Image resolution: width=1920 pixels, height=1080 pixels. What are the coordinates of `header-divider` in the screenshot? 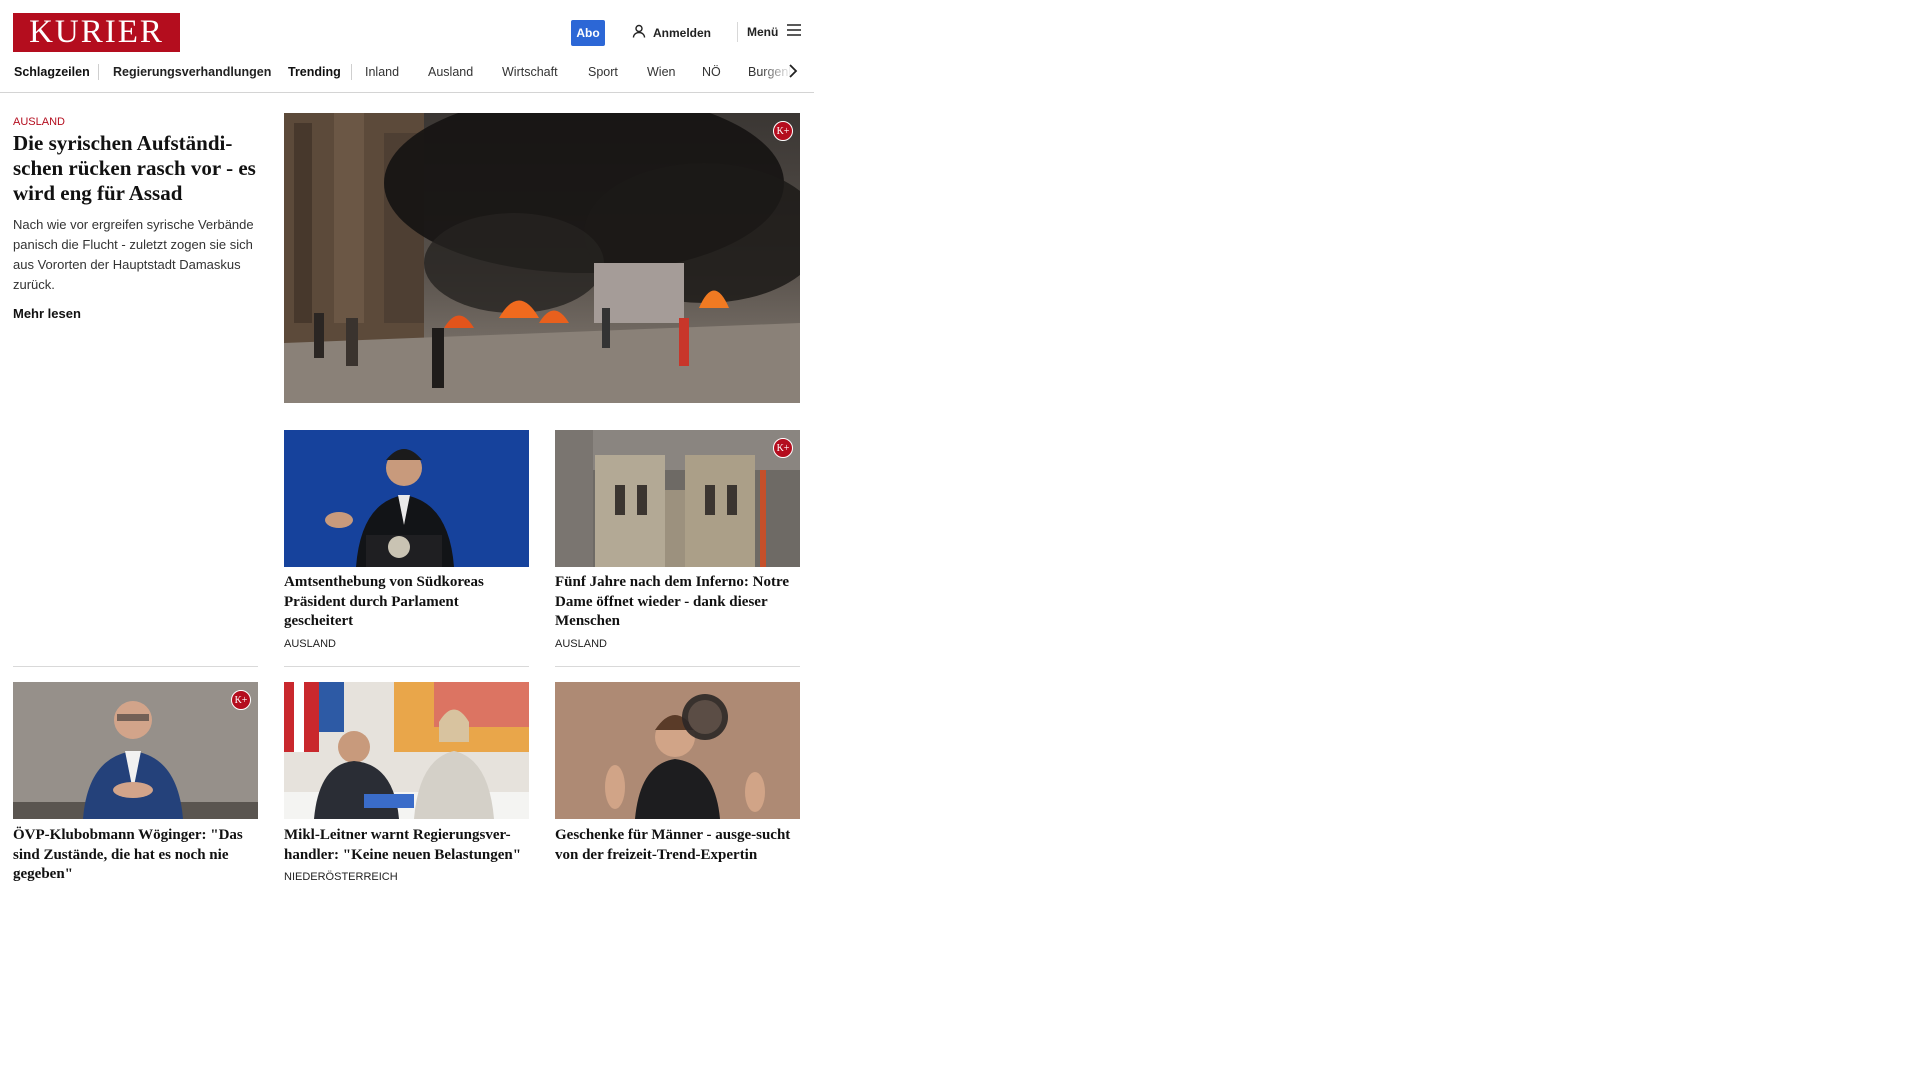 It's located at (737, 32).